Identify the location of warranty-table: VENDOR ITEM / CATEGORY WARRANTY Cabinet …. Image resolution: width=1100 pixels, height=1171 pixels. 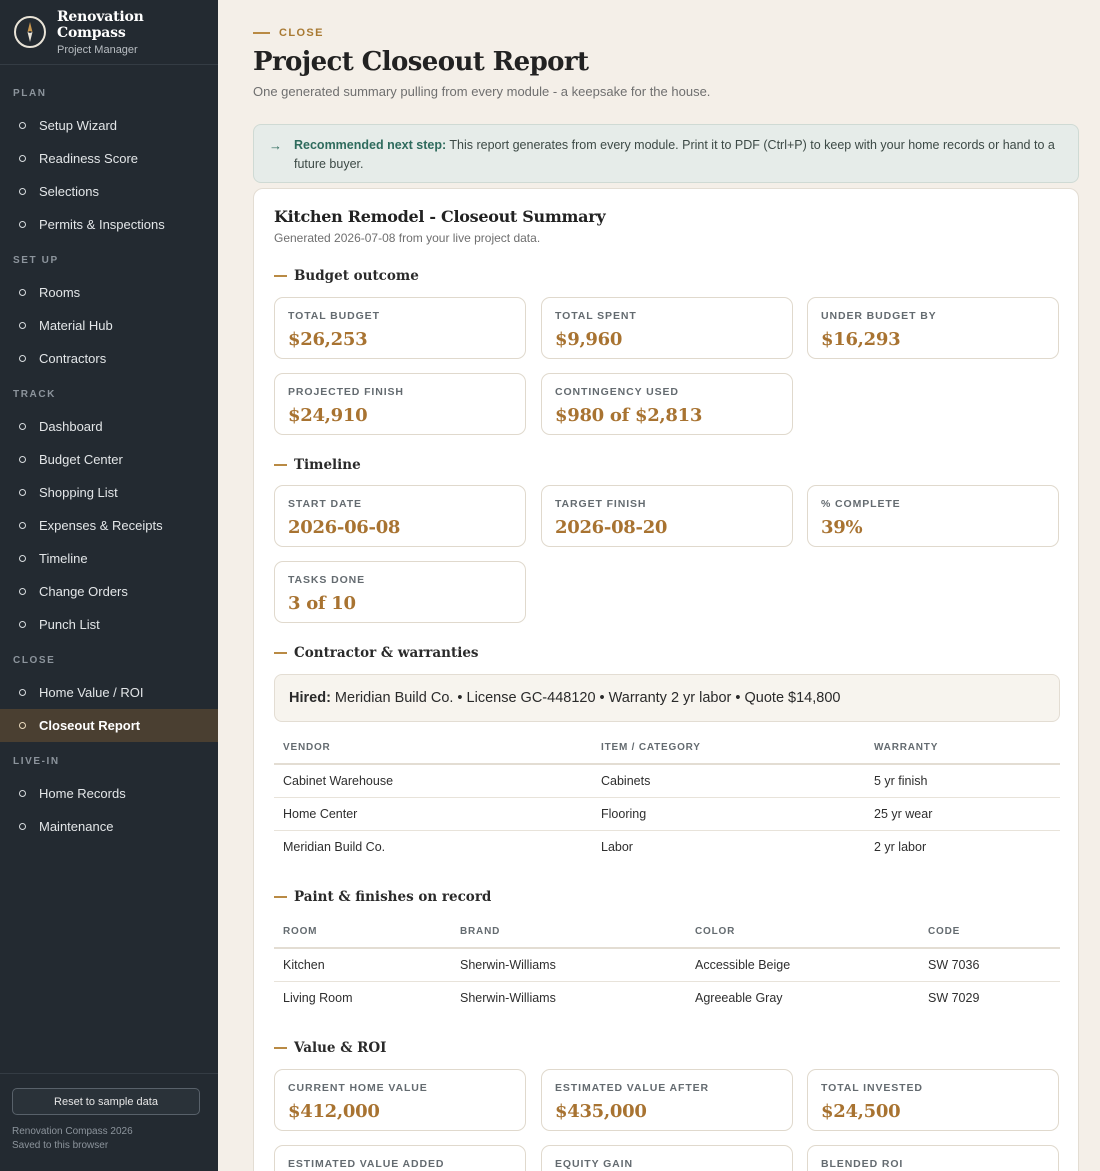
(667, 797).